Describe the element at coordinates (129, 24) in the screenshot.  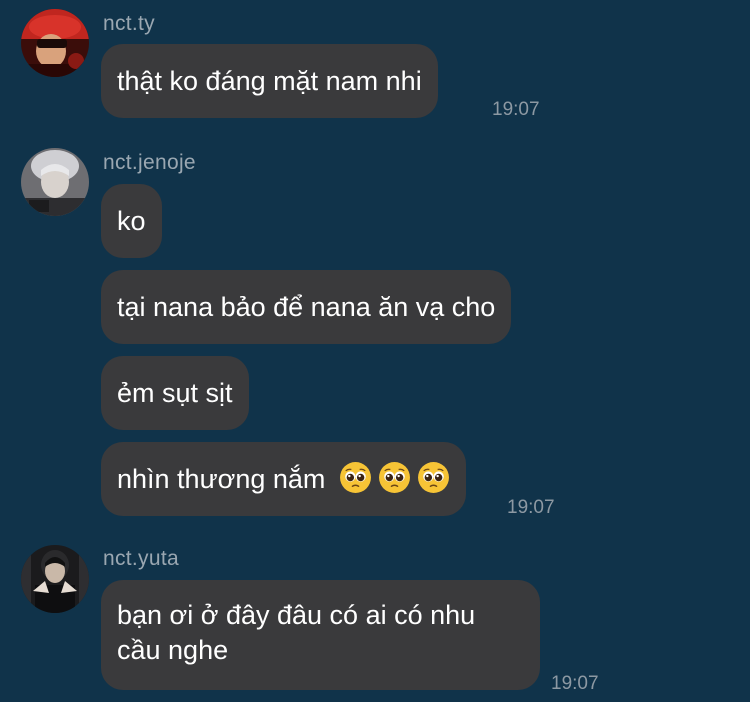
I see `username: nct.ty` at that location.